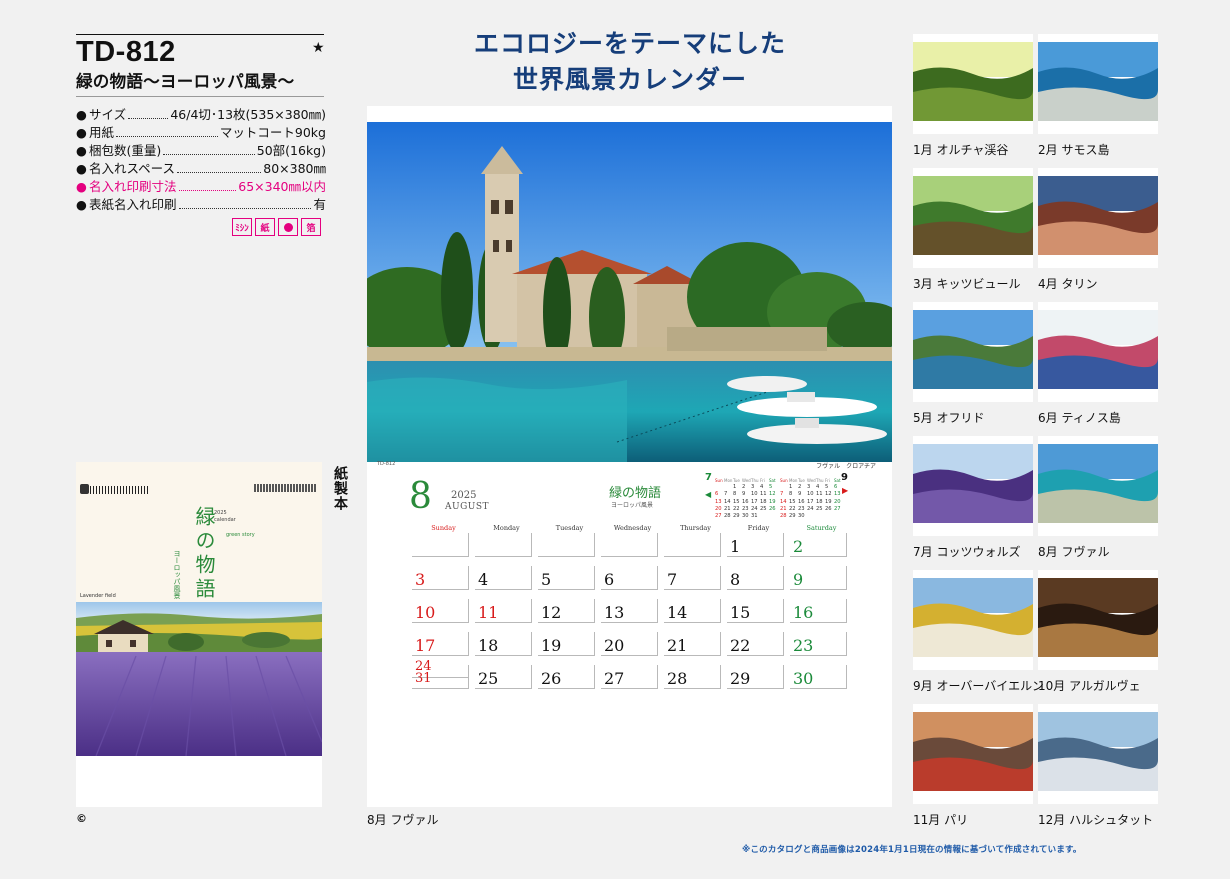  Describe the element at coordinates (488, 612) in the screenshot. I see `day-number: 11` at that location.